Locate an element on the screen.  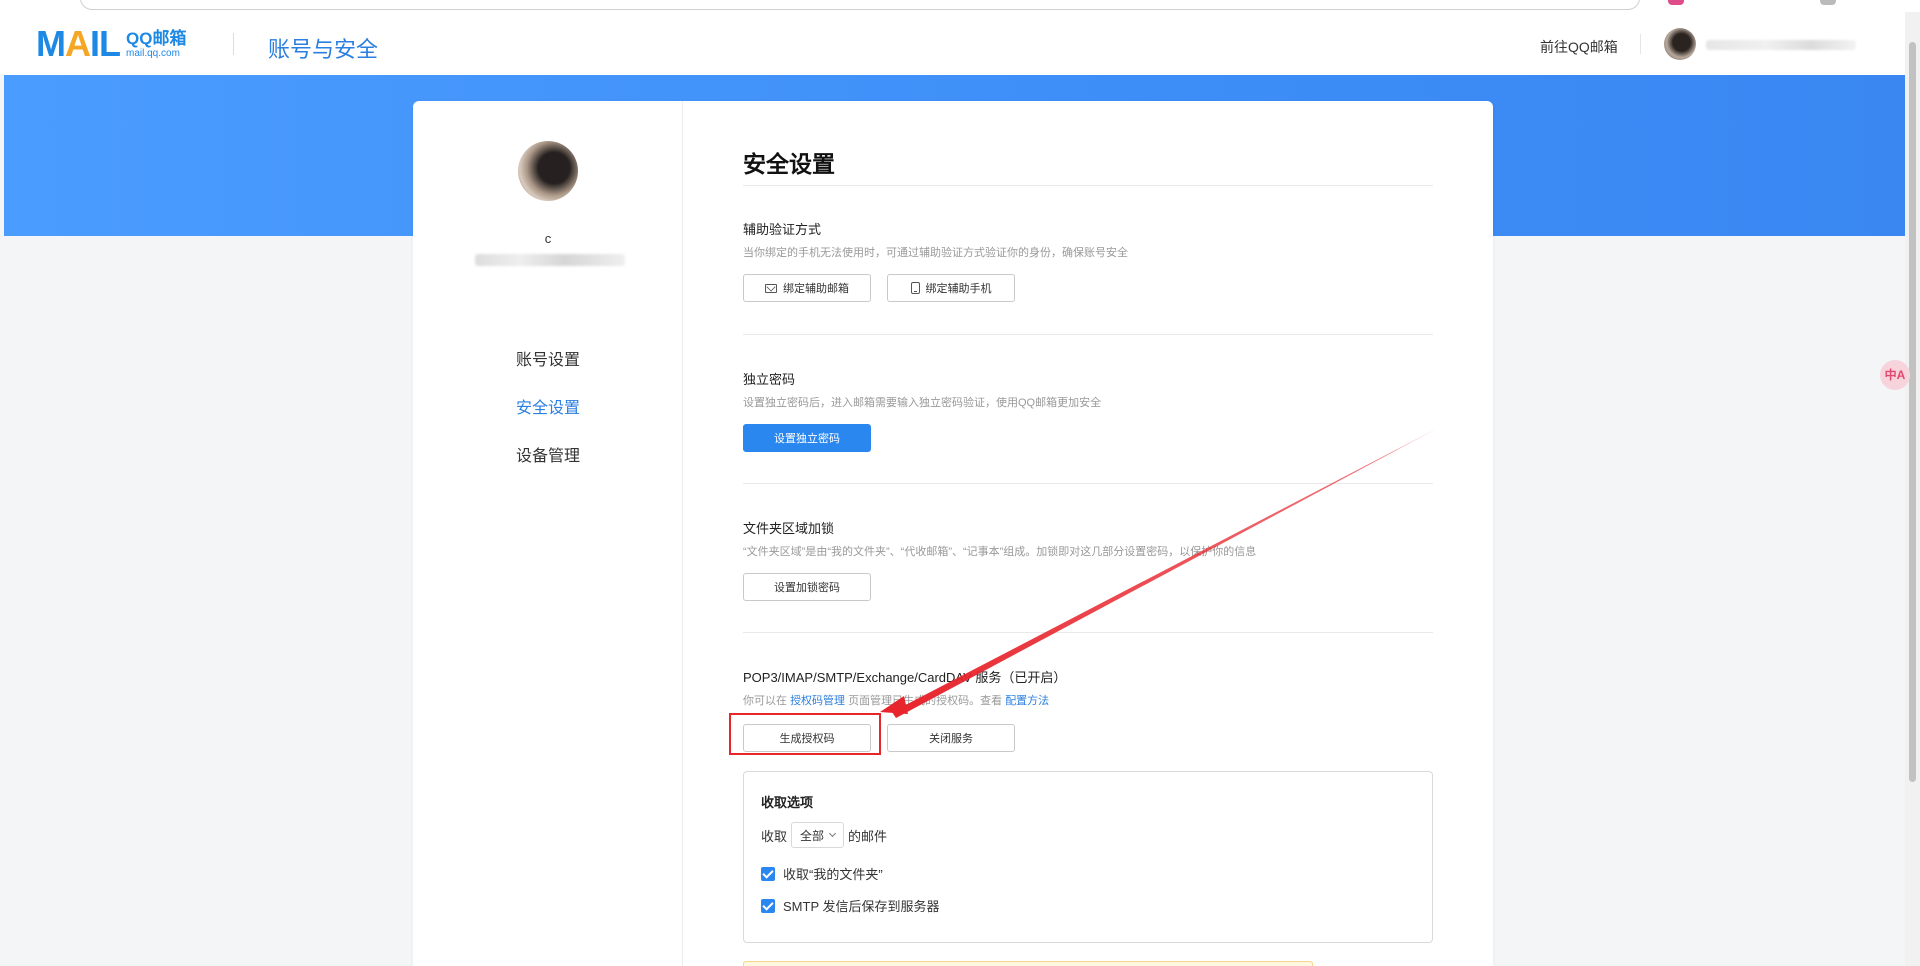
set-independent-password-button: 设置独立密码 is located at coordinates (807, 438).